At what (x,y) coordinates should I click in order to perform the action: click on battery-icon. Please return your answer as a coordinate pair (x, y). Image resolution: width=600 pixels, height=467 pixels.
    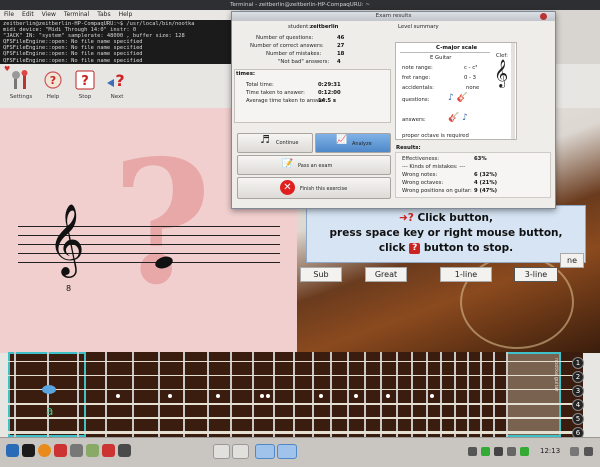
    Looking at the image, I should click on (524, 451).